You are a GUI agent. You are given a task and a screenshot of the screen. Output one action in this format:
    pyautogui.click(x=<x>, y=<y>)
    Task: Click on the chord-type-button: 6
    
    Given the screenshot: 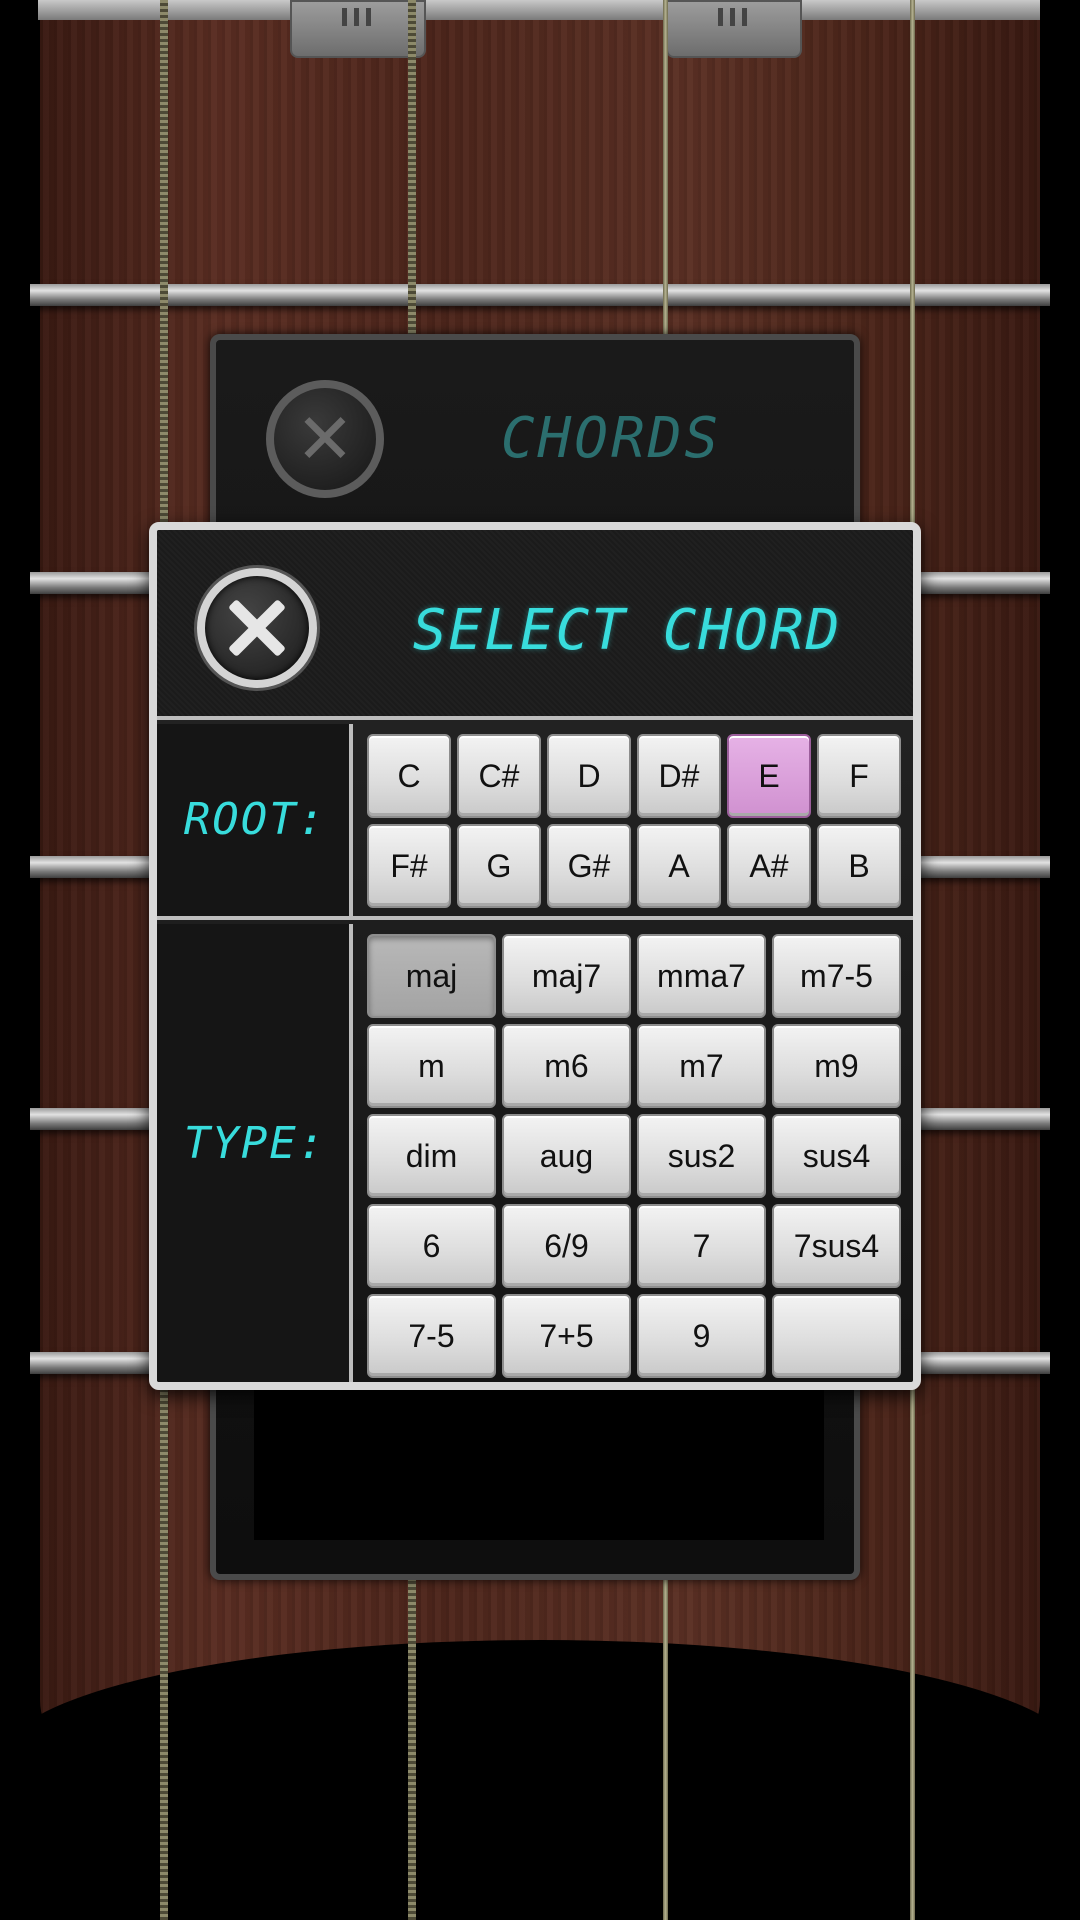 What is the action you would take?
    pyautogui.click(x=431, y=1246)
    